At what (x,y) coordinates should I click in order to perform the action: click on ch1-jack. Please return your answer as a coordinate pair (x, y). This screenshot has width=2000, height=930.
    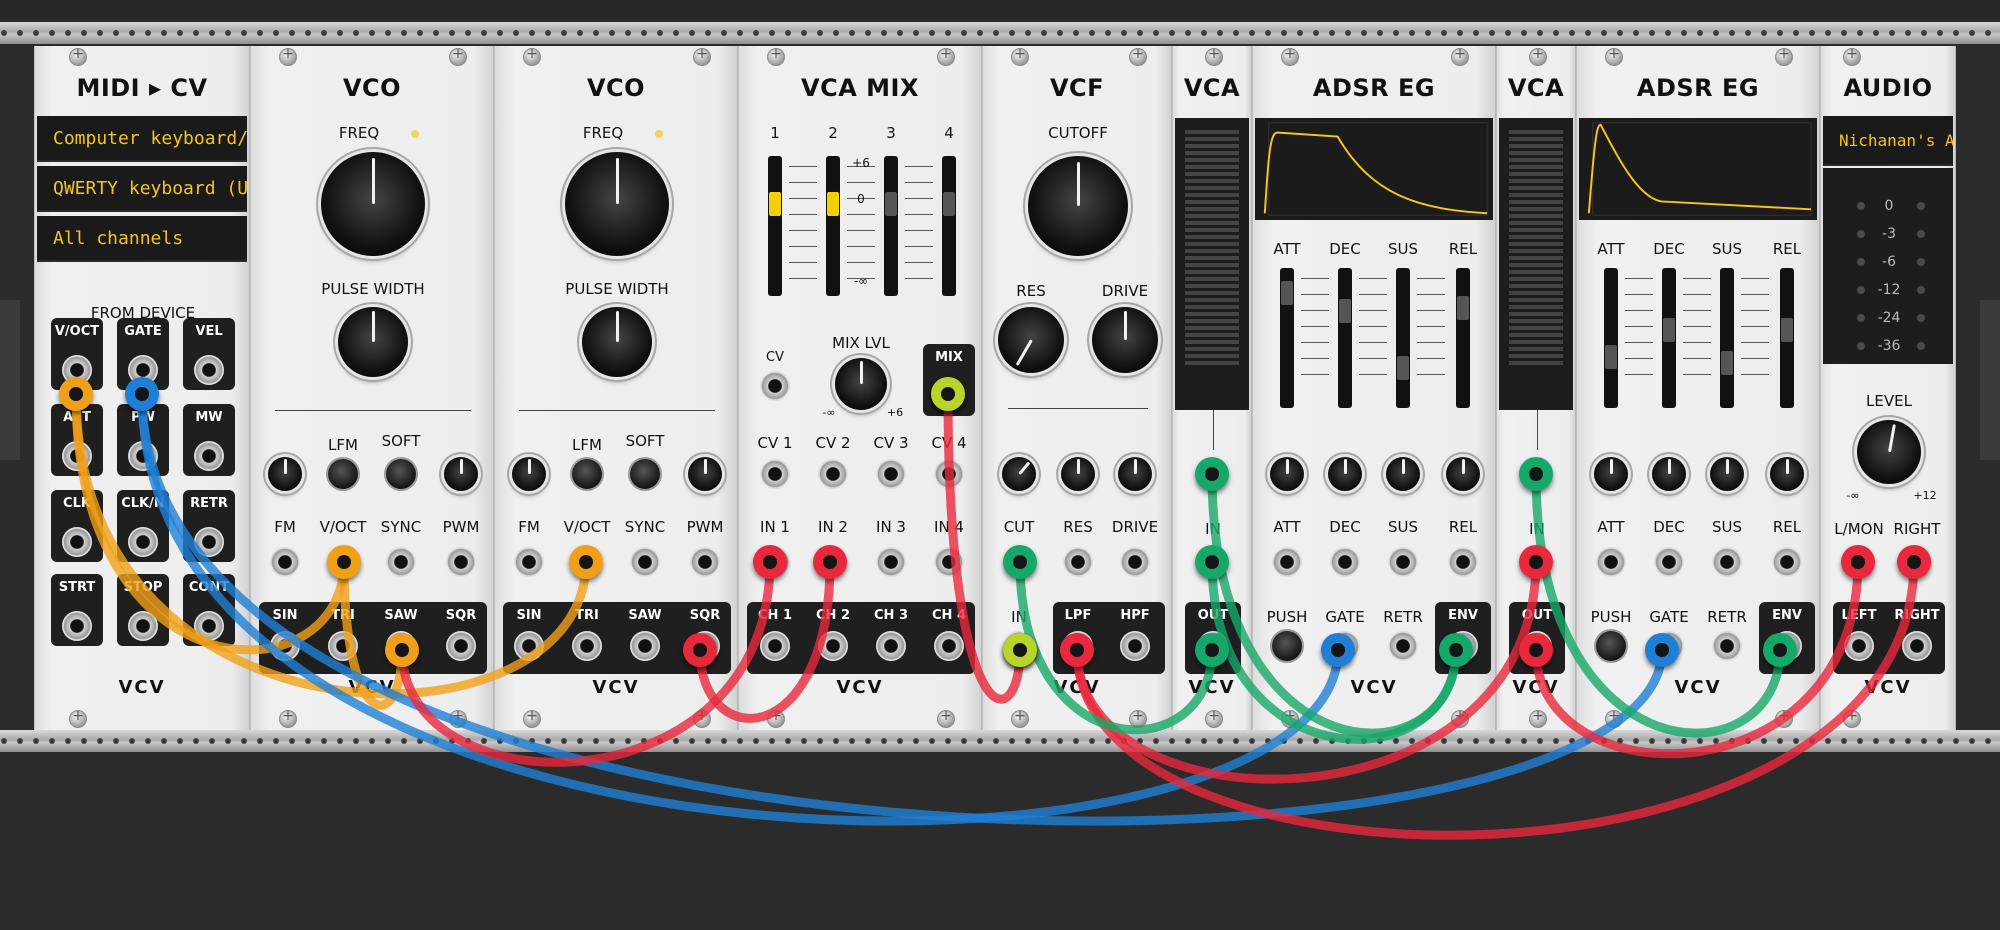
    Looking at the image, I should click on (775, 646).